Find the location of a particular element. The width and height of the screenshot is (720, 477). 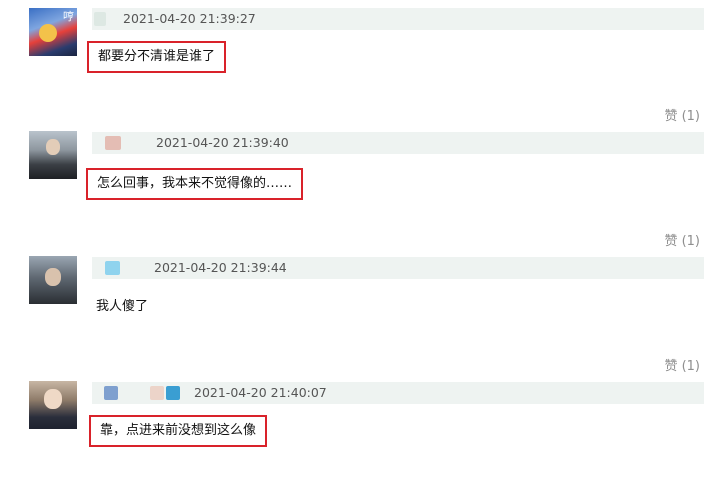

comment-text: 靠，点进来前没想到这么像 is located at coordinates (178, 431).